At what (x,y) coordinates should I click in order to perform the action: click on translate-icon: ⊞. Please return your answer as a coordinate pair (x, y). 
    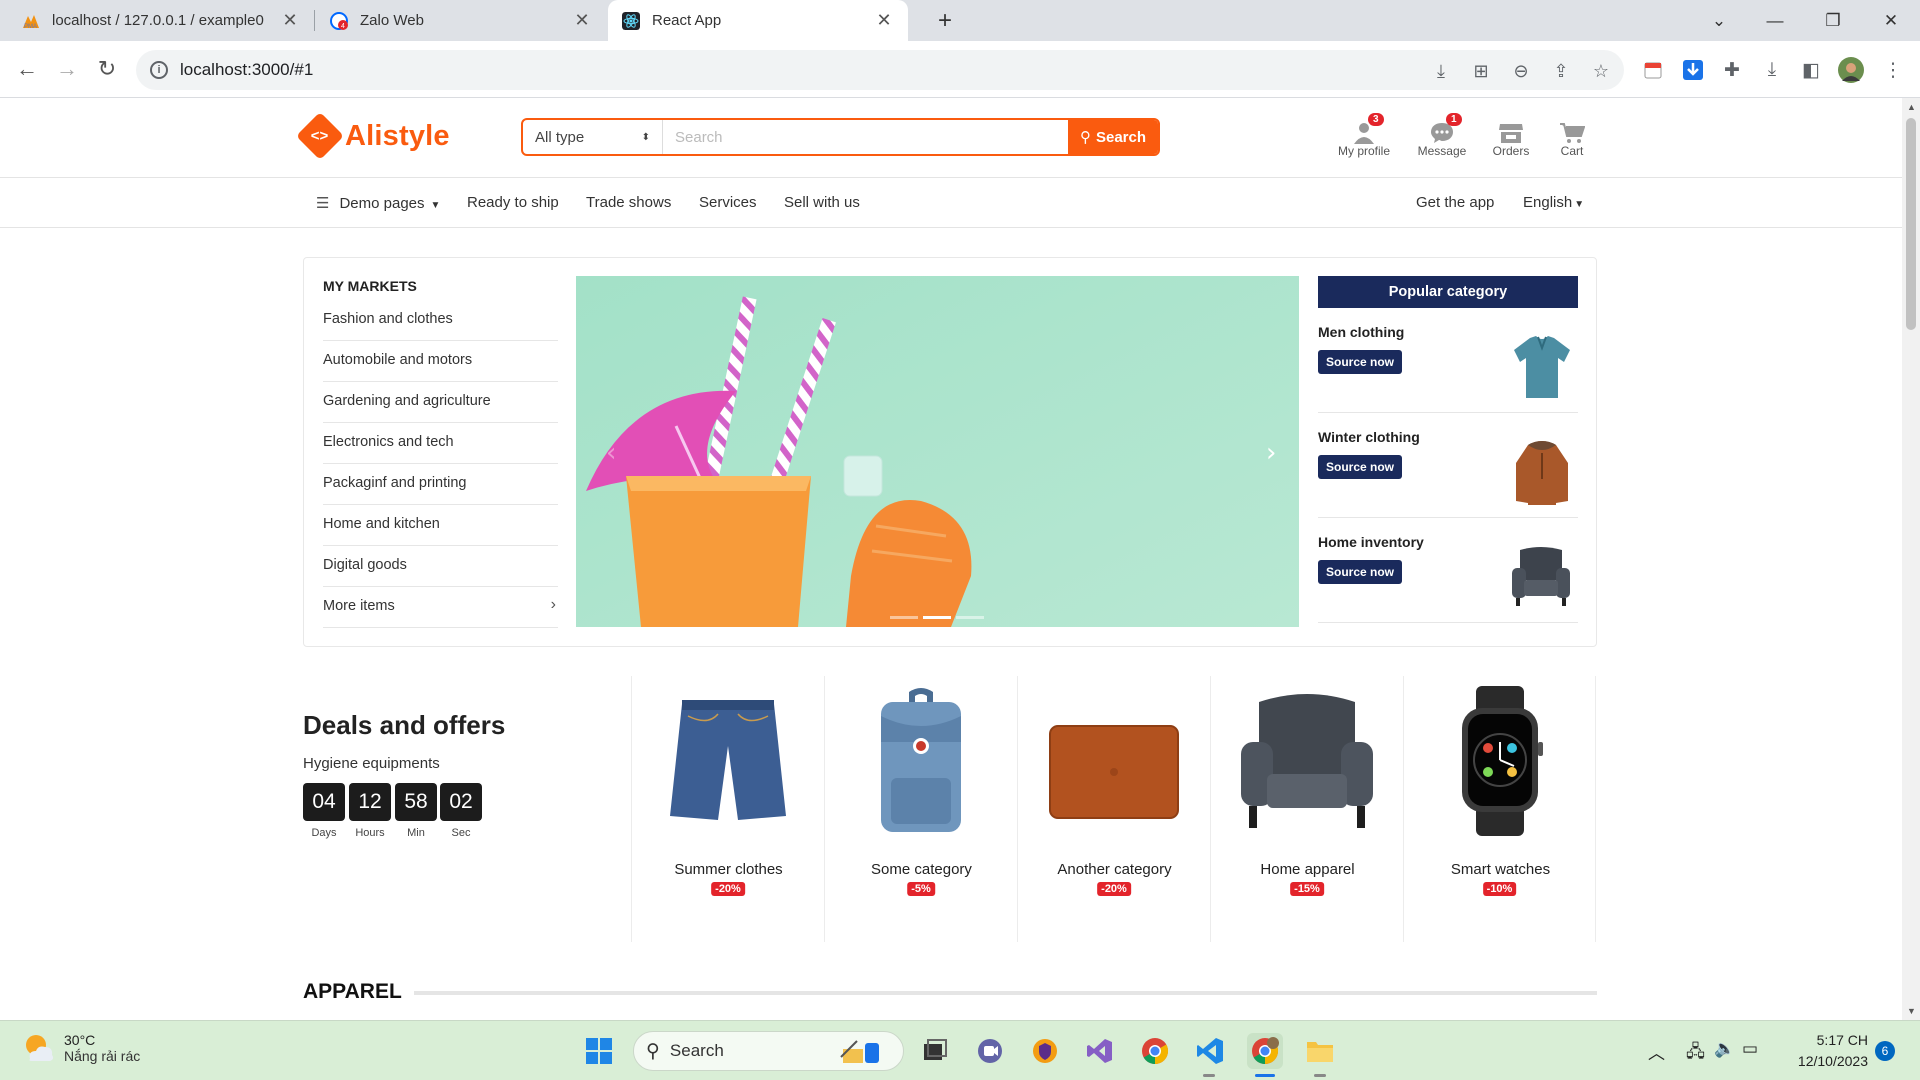
    Looking at the image, I should click on (1481, 71).